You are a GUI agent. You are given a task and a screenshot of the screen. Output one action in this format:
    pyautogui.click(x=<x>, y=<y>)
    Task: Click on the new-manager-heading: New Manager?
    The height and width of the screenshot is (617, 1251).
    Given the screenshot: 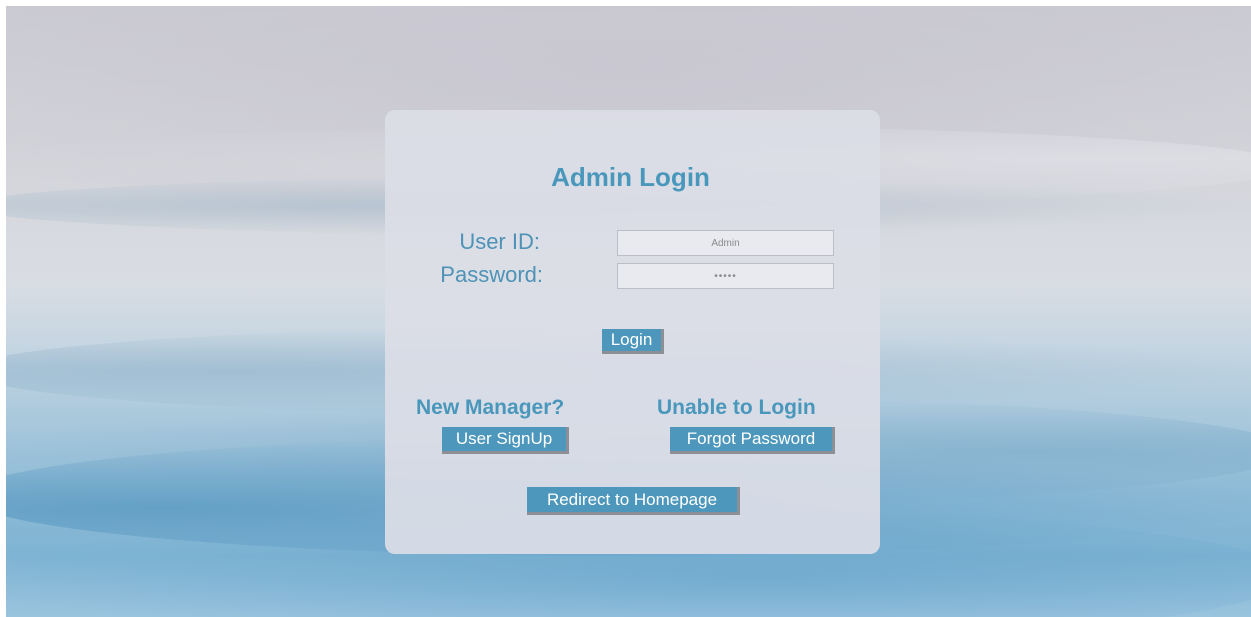 What is the action you would take?
    pyautogui.click(x=490, y=407)
    